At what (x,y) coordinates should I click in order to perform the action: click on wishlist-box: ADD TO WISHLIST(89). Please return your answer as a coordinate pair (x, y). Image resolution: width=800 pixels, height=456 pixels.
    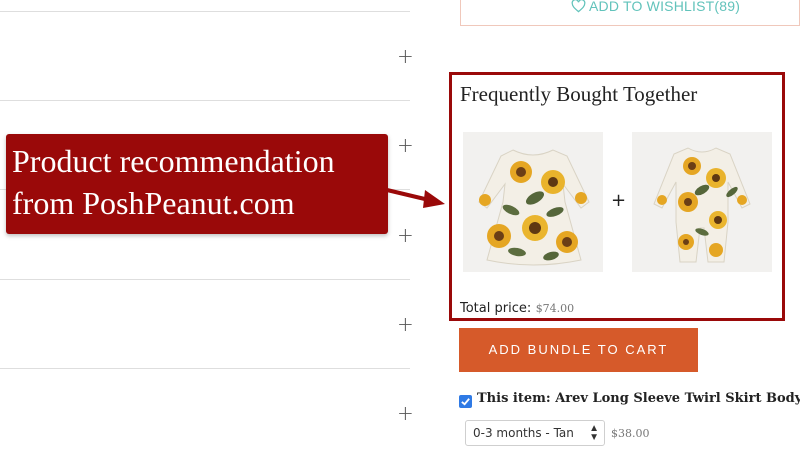
    Looking at the image, I should click on (630, 13).